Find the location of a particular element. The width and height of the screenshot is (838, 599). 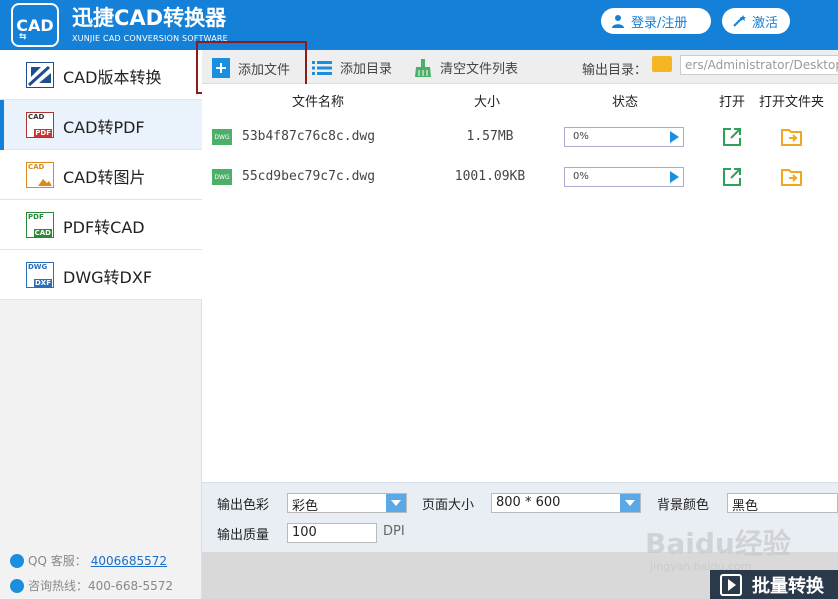

file-name: 55cd9bec79c7c.dwg is located at coordinates (309, 176).